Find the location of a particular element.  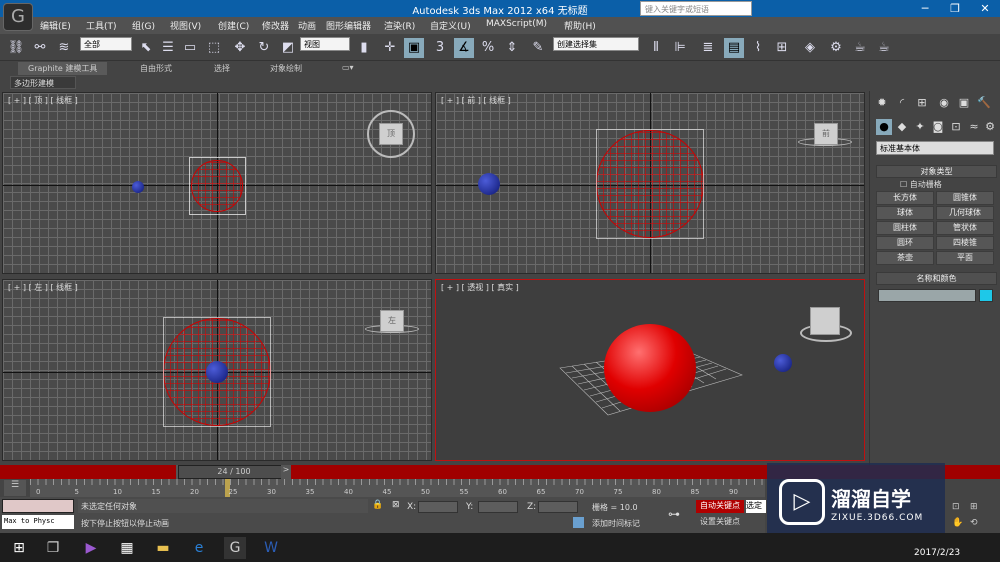

orbit-icon: ⟲ is located at coordinates (974, 523).